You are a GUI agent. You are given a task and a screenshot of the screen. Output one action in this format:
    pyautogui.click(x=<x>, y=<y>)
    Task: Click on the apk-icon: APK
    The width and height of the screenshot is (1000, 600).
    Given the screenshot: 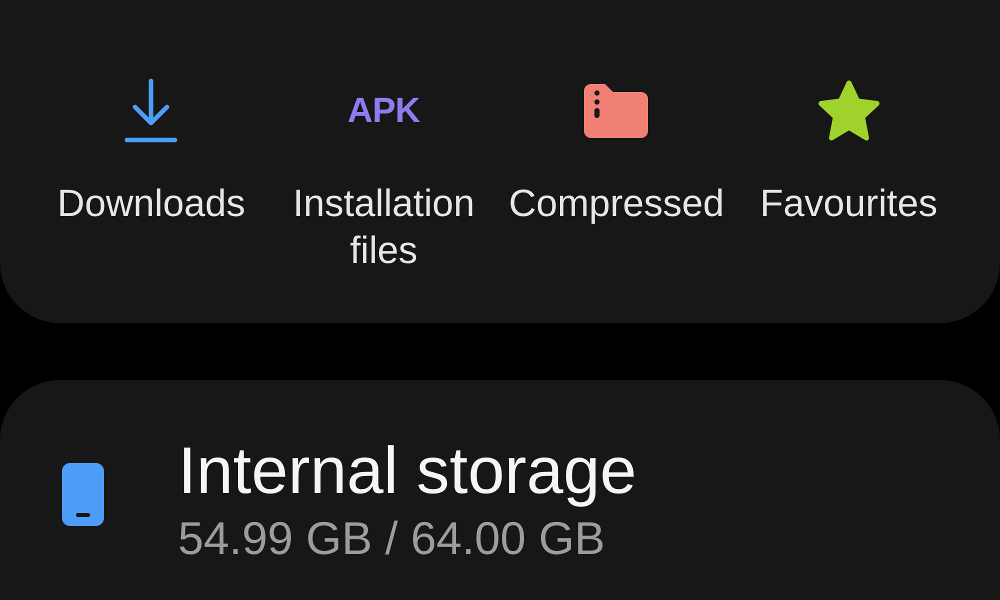 What is the action you would take?
    pyautogui.click(x=384, y=111)
    